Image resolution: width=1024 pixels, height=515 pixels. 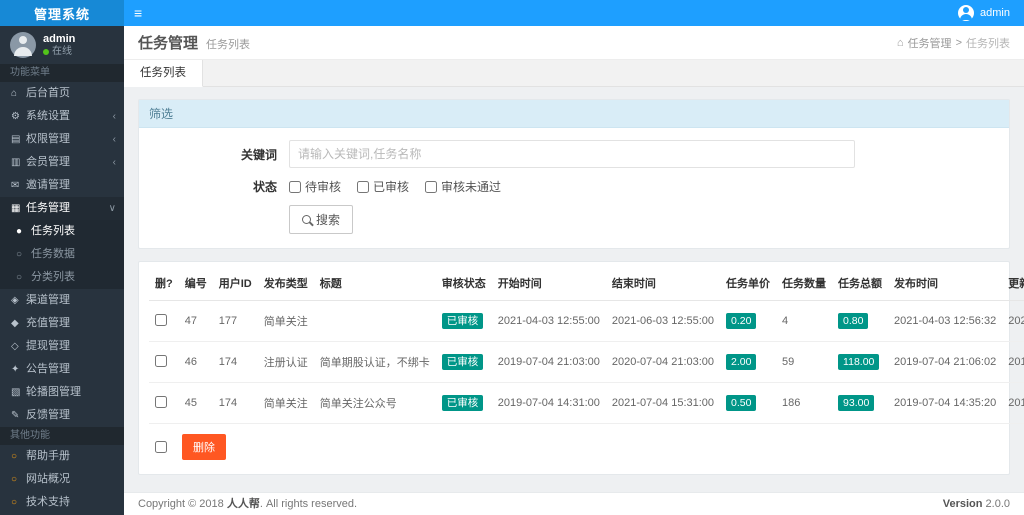 What do you see at coordinates (463, 283) in the screenshot?
I see `col-status: 审核状态` at bounding box center [463, 283].